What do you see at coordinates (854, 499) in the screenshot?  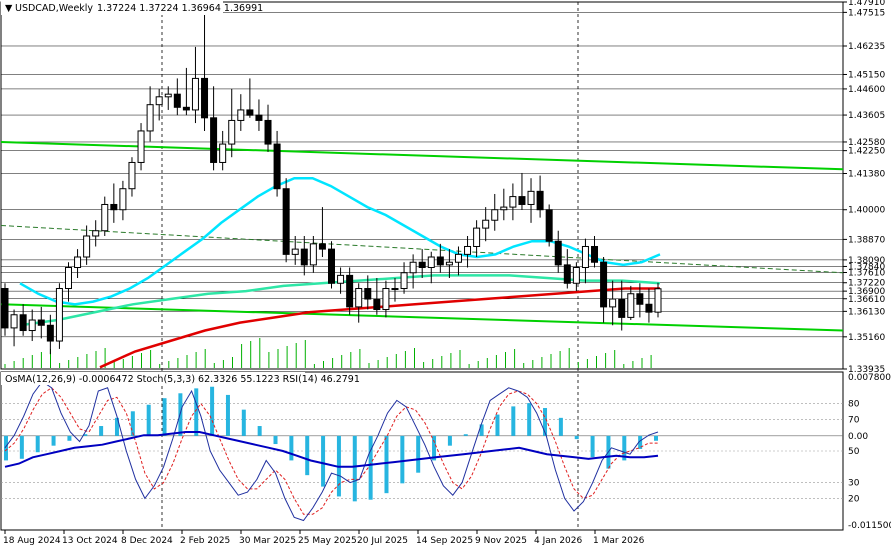 I see `stoch-level-label: 20` at bounding box center [854, 499].